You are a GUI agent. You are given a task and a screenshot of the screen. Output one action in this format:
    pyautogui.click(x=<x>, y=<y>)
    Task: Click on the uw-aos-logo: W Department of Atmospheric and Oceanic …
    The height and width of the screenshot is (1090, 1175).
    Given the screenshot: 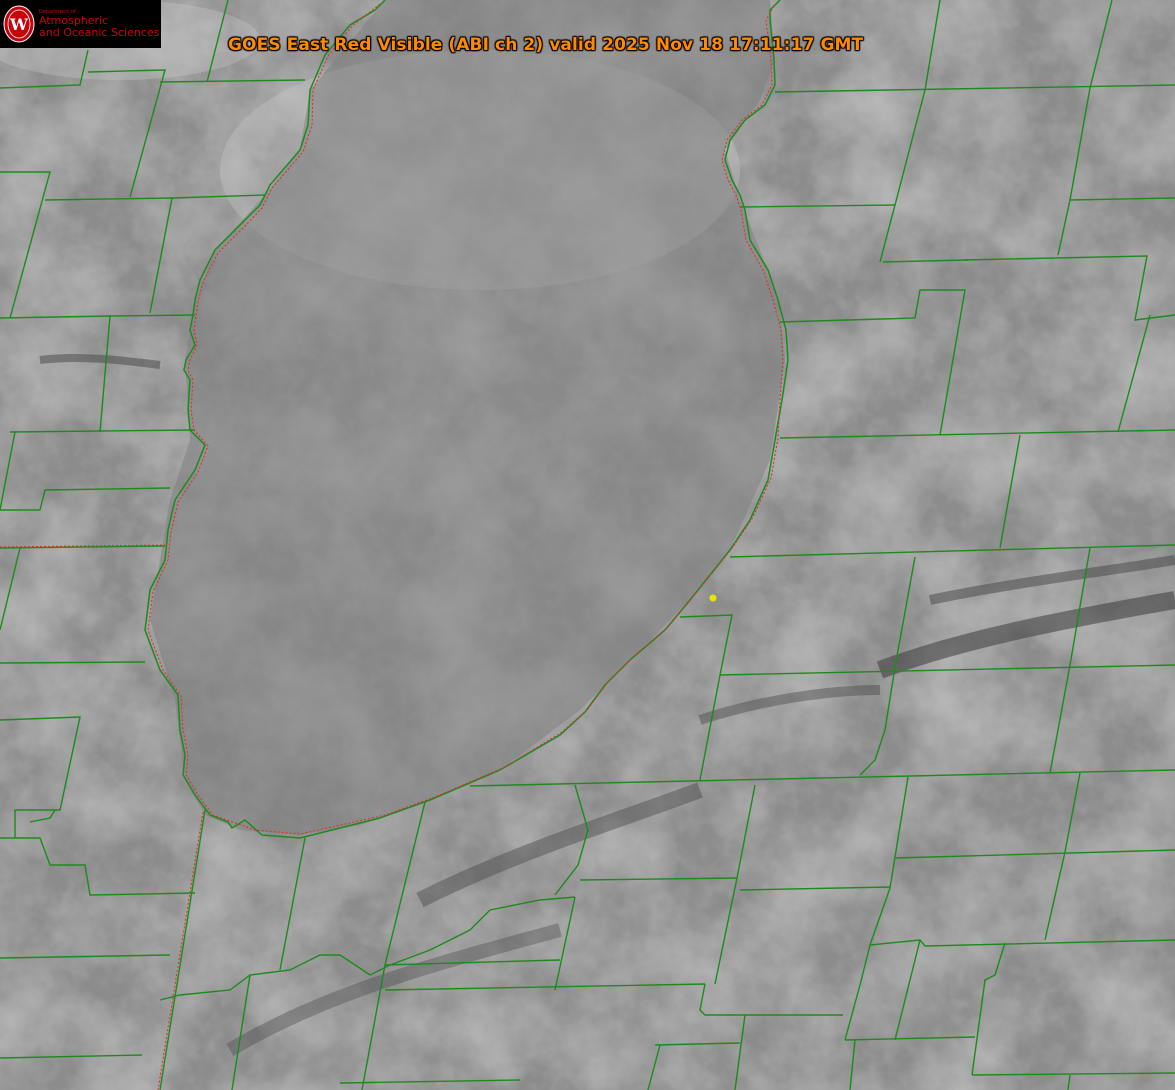 What is the action you would take?
    pyautogui.click(x=80, y=24)
    